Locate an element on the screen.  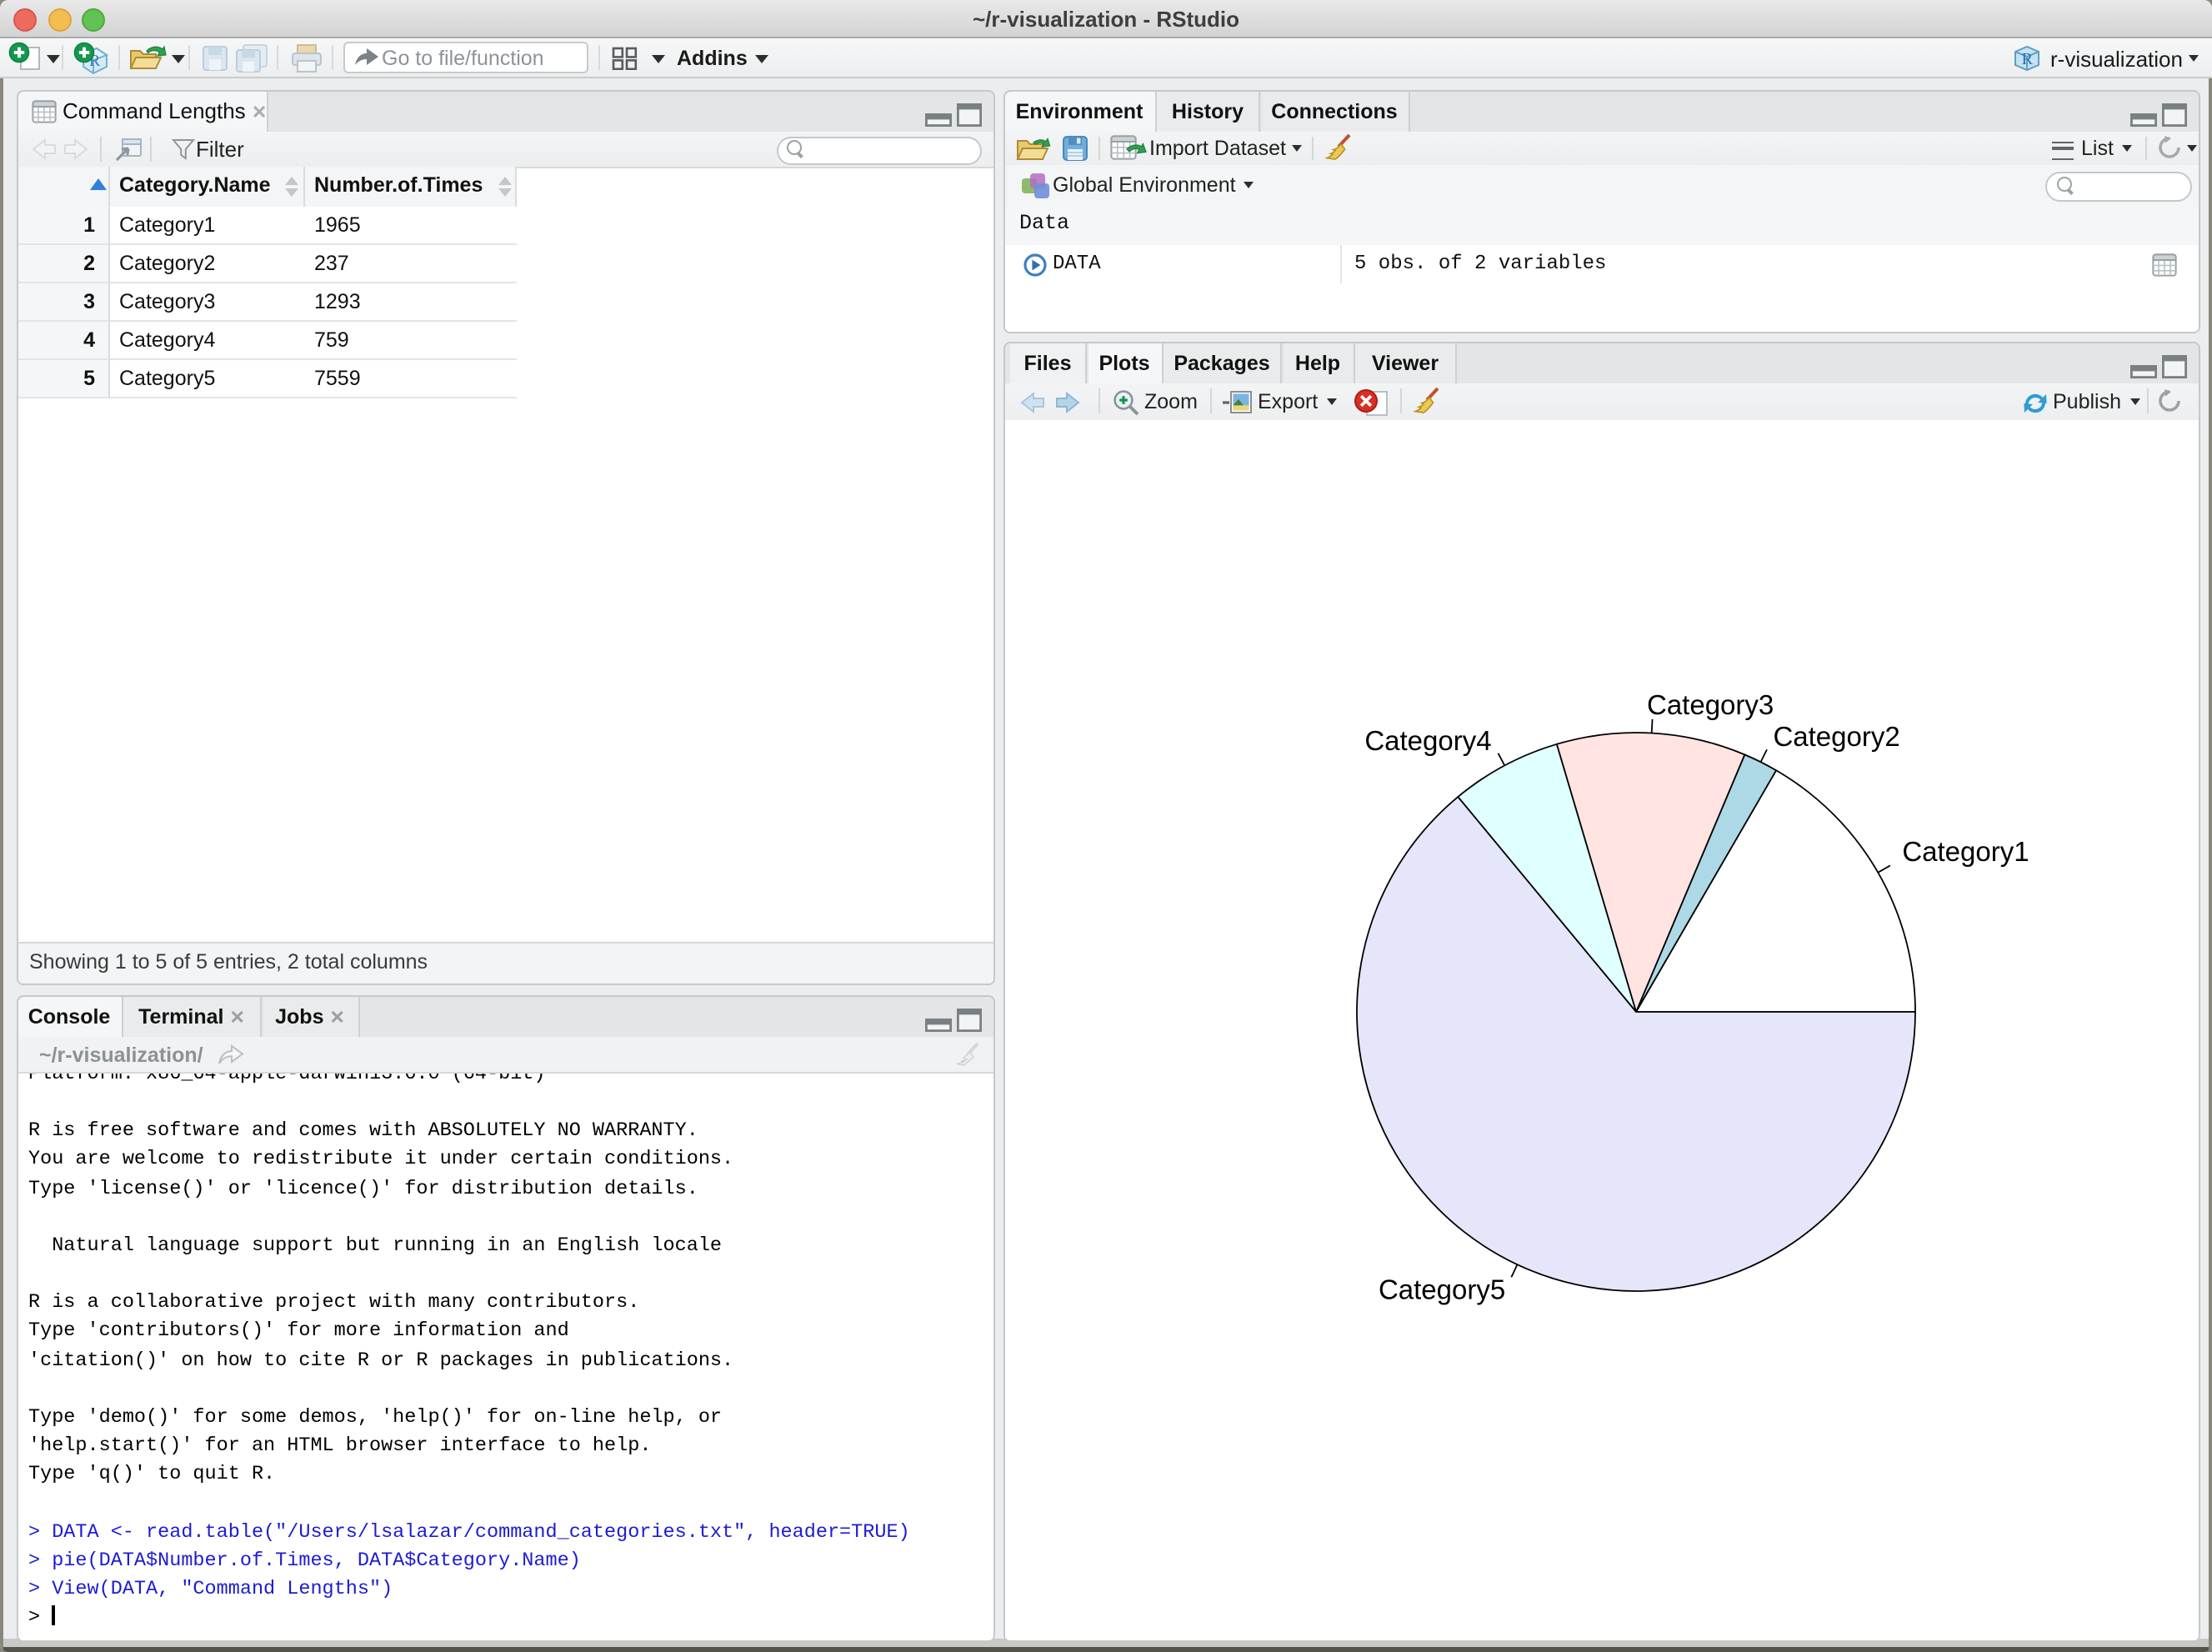
svg-text: Category4 is located at coordinates (1427, 740).